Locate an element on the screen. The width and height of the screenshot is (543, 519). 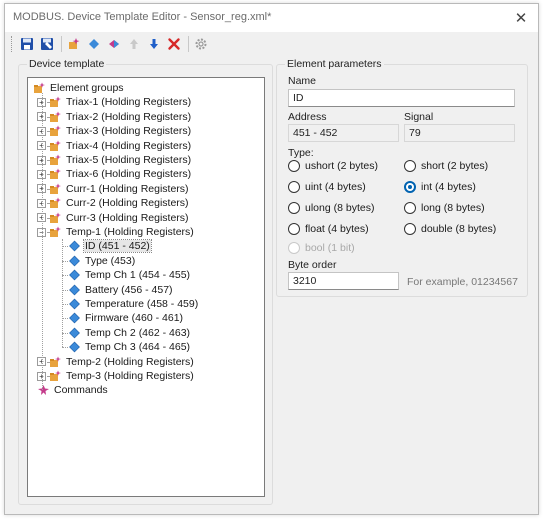
tree-group-label: Temp-3 (Holding Registers) is located at coordinates (130, 376).